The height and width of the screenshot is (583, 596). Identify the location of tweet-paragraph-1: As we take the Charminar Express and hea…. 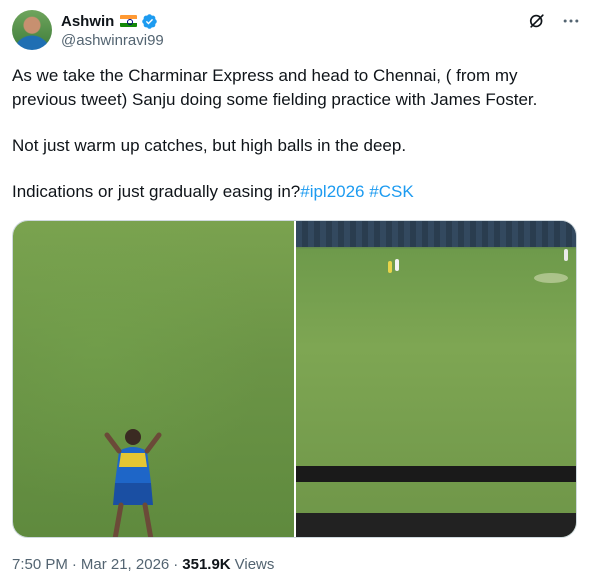
(275, 87).